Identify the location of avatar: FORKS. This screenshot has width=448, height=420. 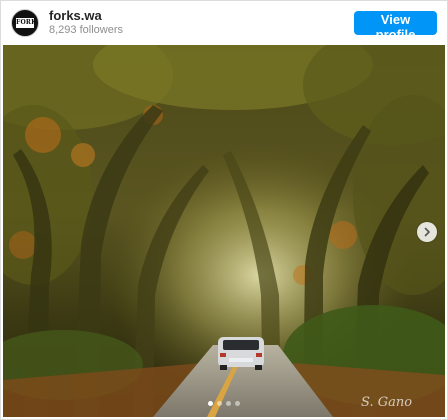
(25, 23).